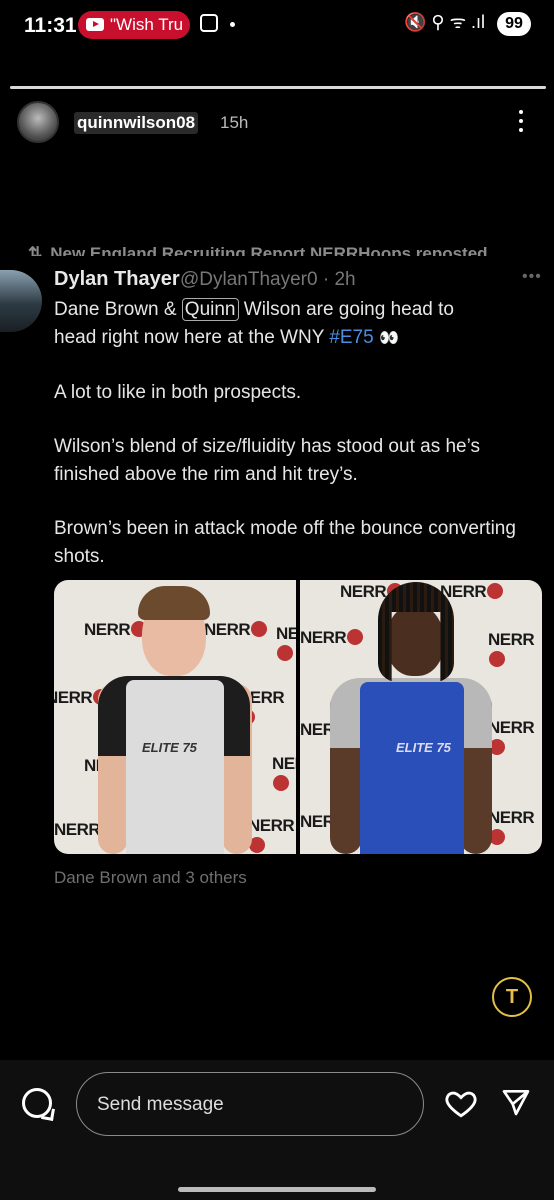 This screenshot has width=554, height=1200. What do you see at coordinates (150, 878) in the screenshot?
I see `tagged-people: Dane Brown and 3 others` at bounding box center [150, 878].